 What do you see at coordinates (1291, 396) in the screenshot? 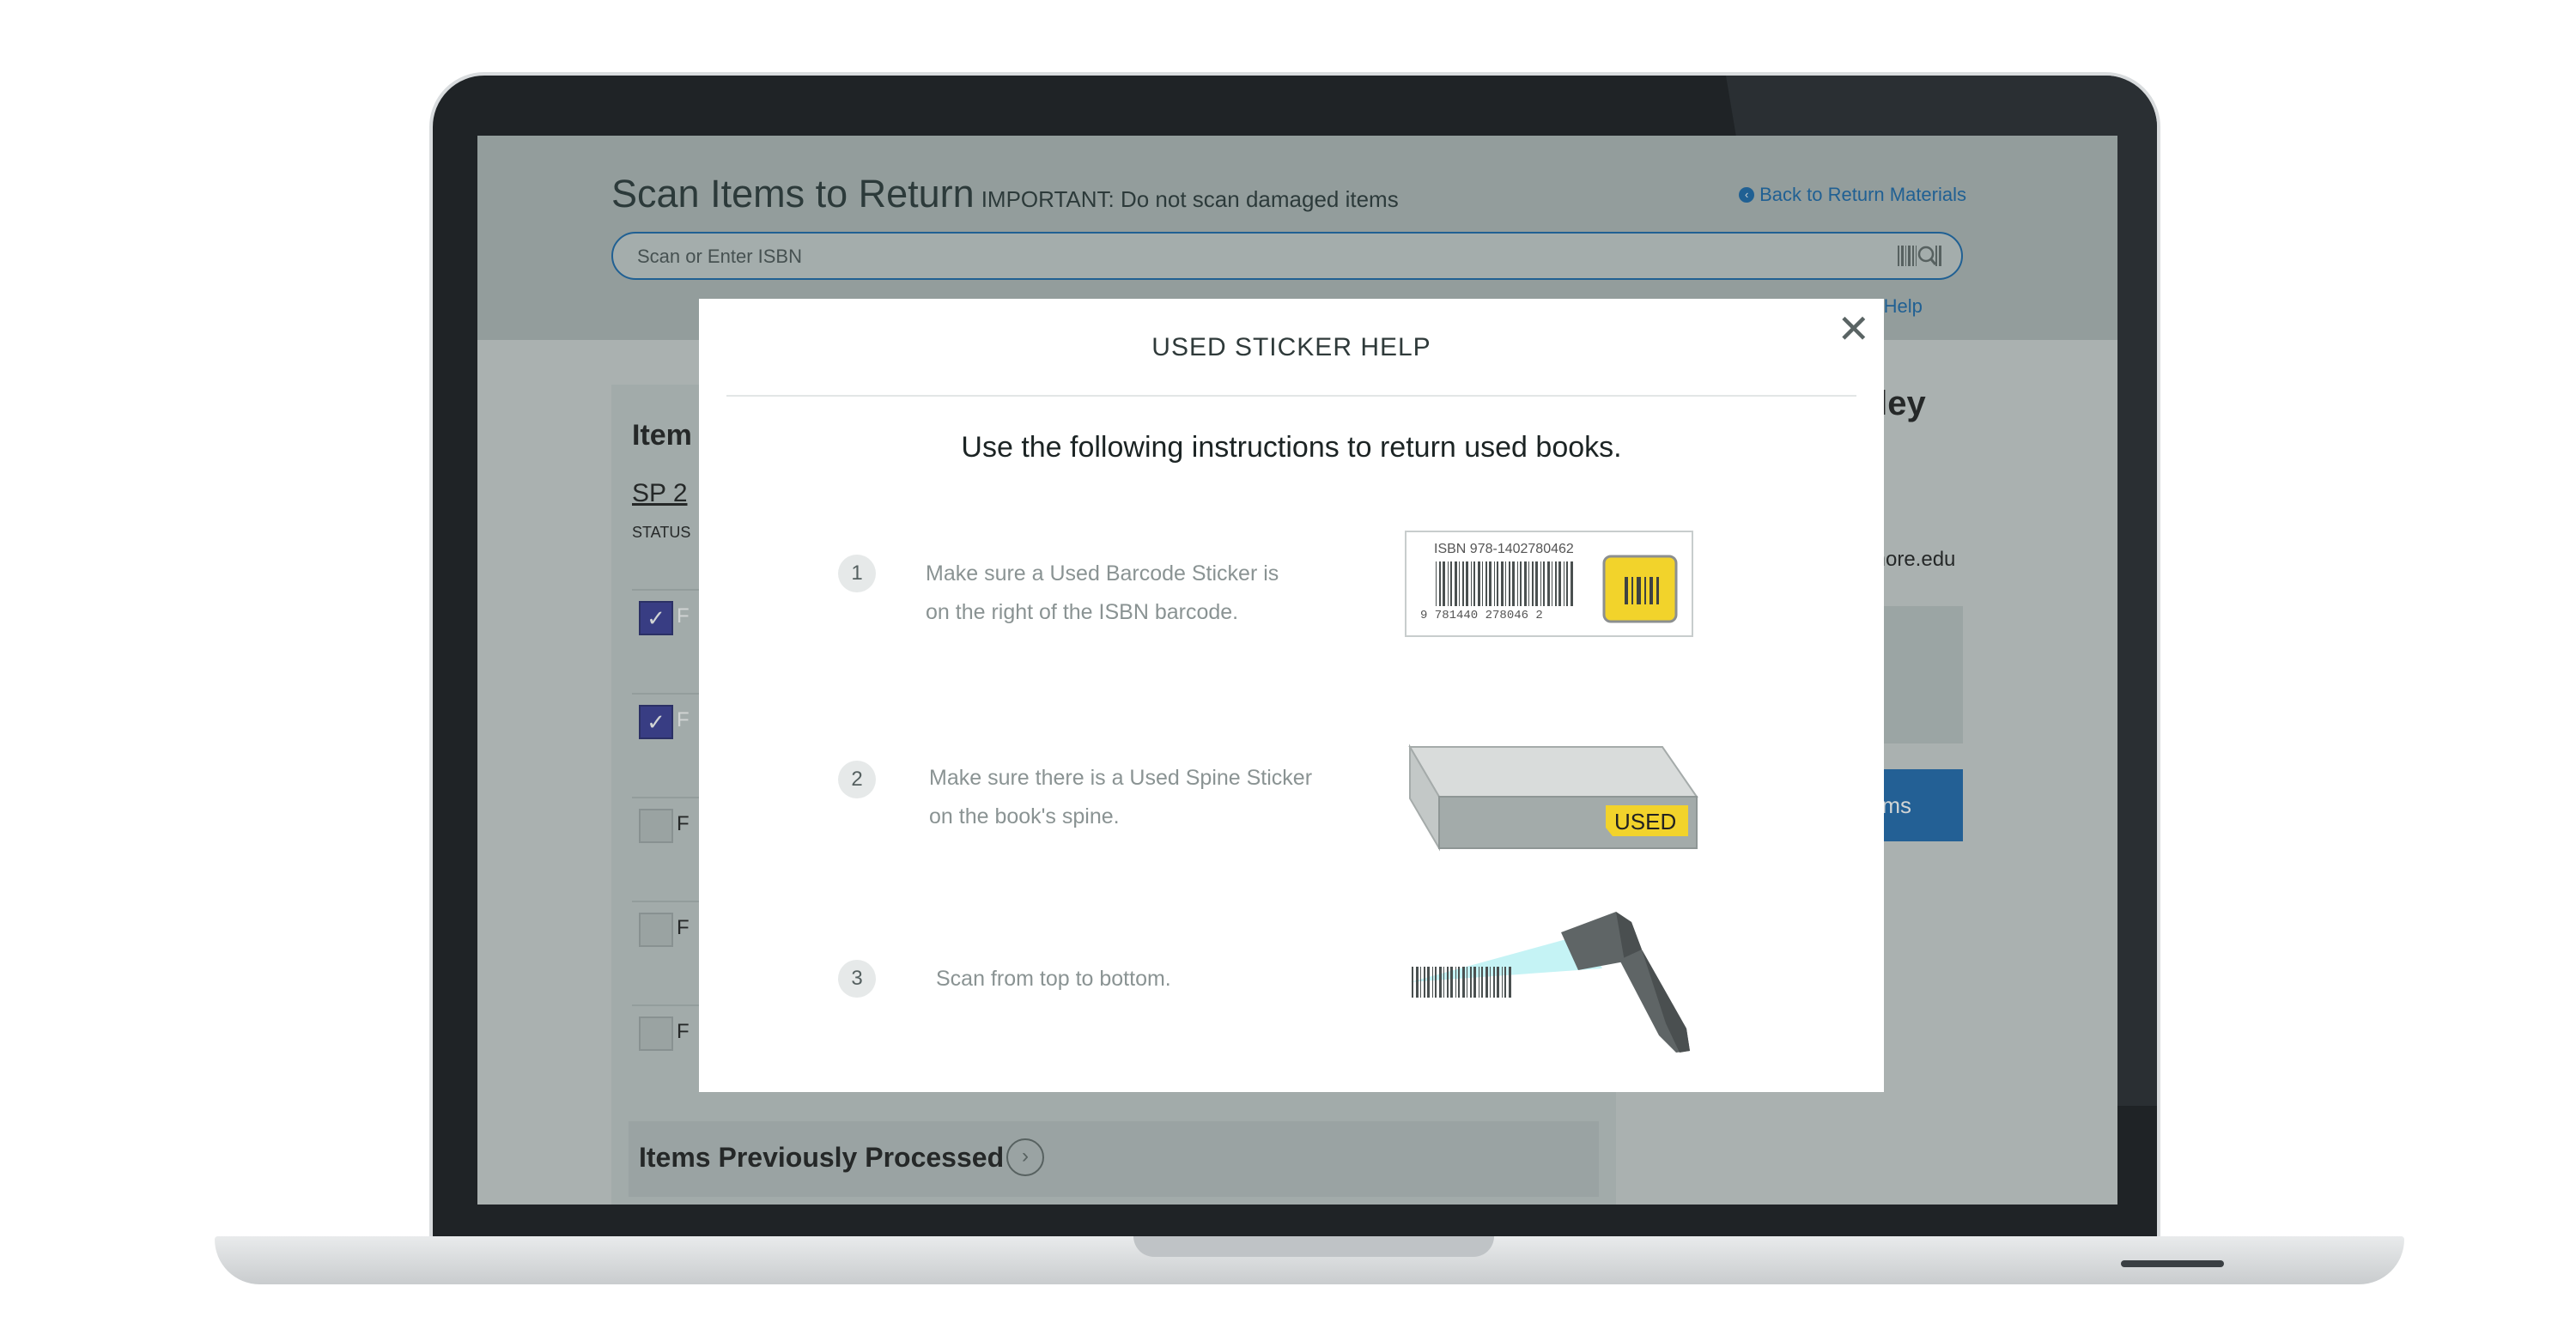
I see `modal-divider` at bounding box center [1291, 396].